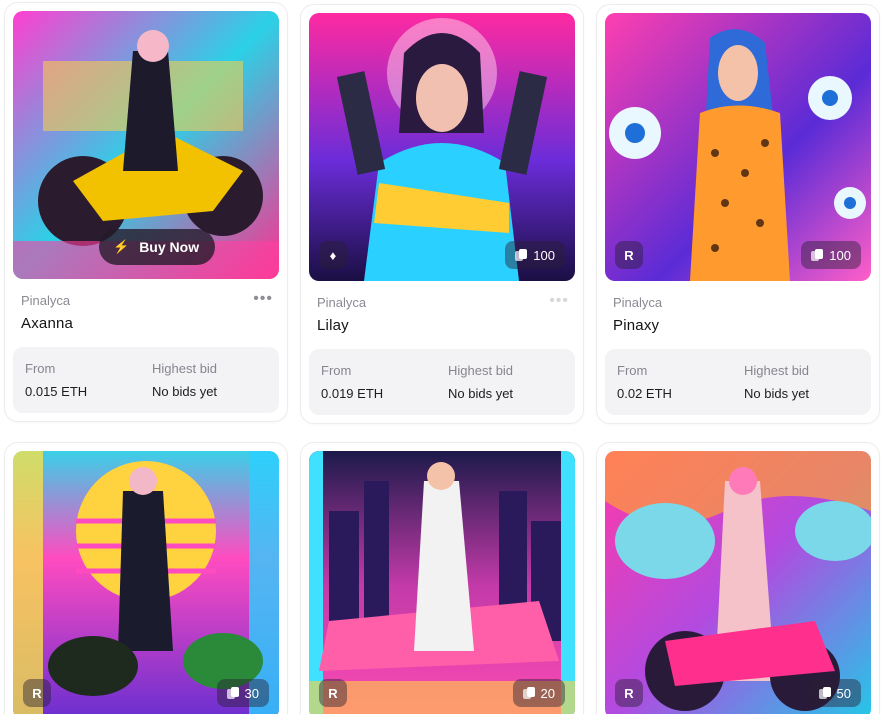  I want to click on nft-card: R 30, so click(146, 578).